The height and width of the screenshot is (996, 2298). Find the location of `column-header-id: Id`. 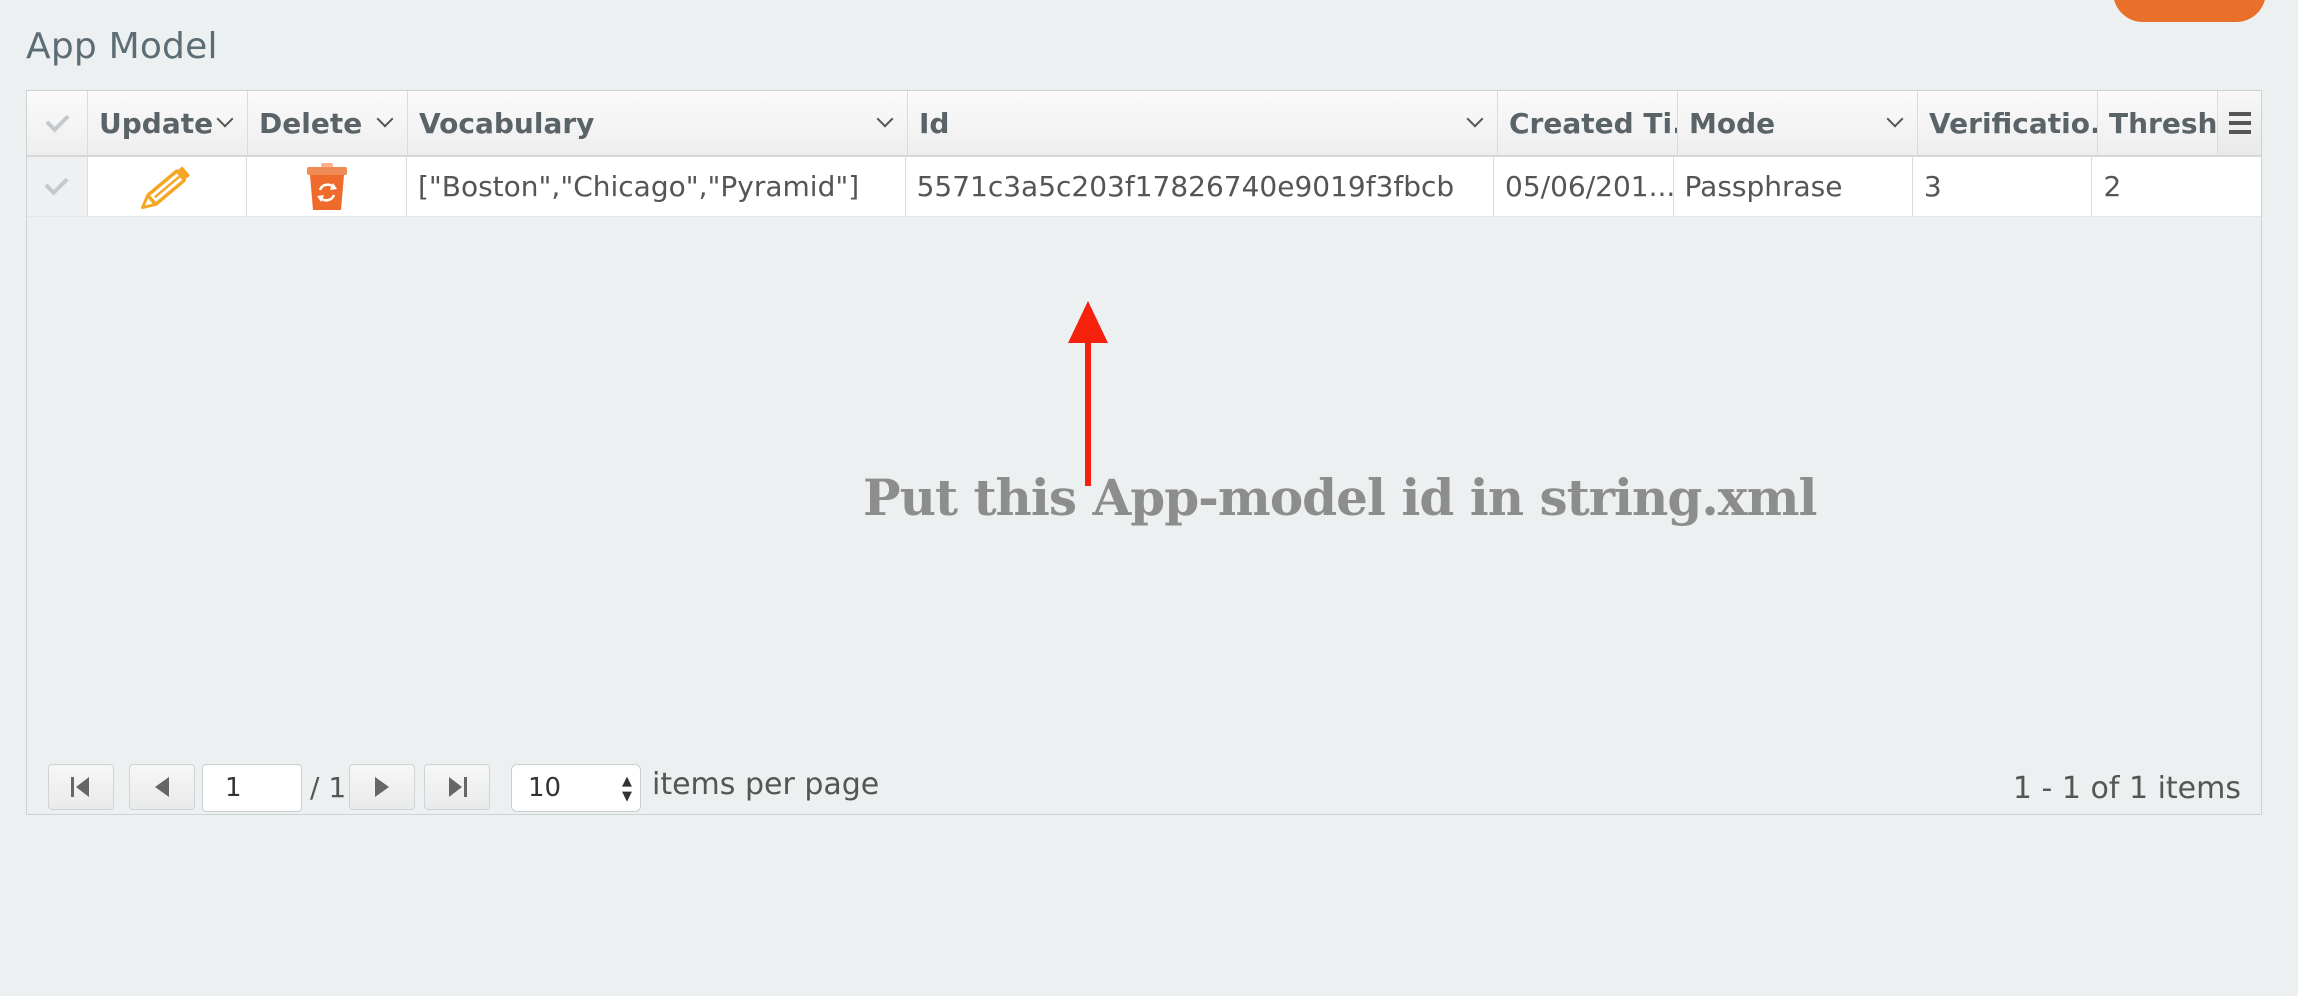

column-header-id: Id is located at coordinates (1203, 123).